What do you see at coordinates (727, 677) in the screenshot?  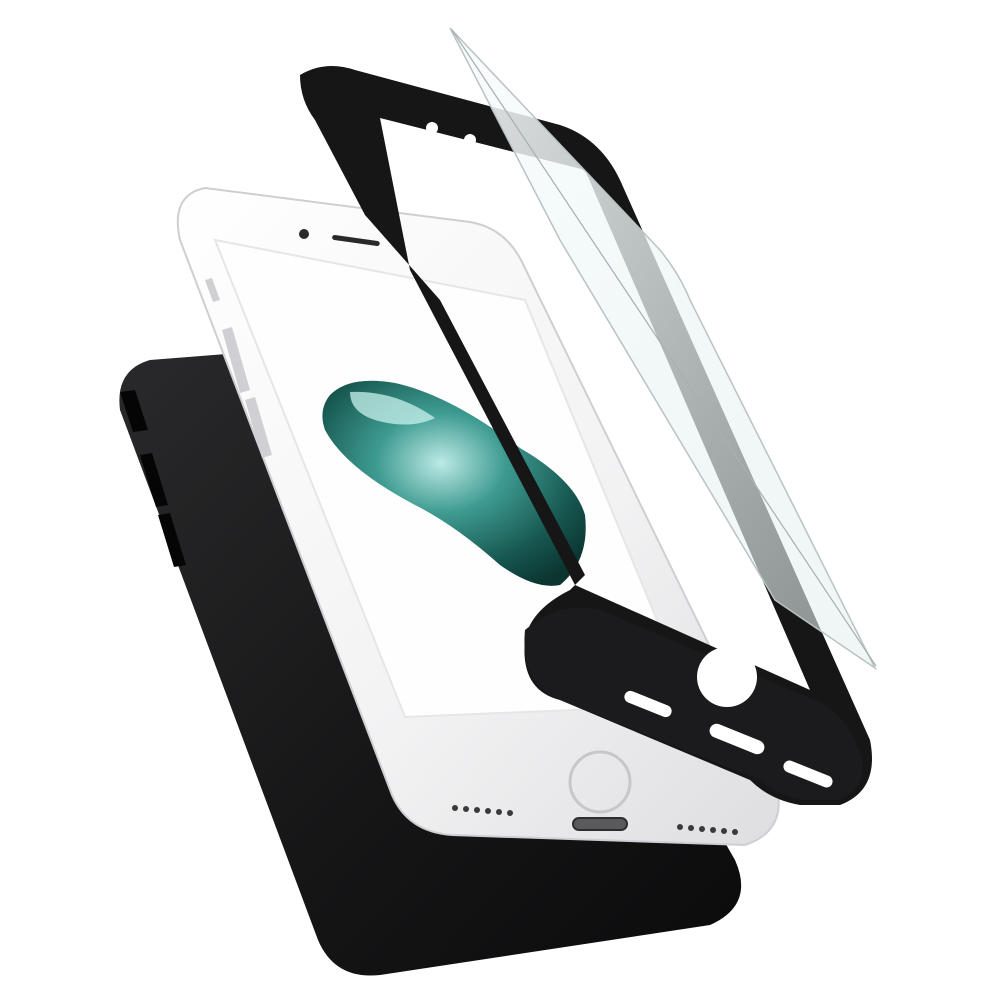 I see `bumper-home-cutout` at bounding box center [727, 677].